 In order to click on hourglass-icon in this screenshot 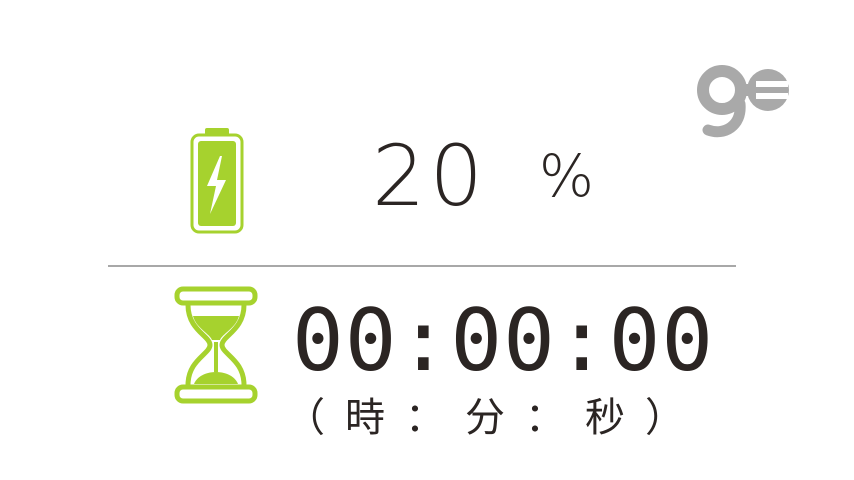, I will do `click(216, 345)`.